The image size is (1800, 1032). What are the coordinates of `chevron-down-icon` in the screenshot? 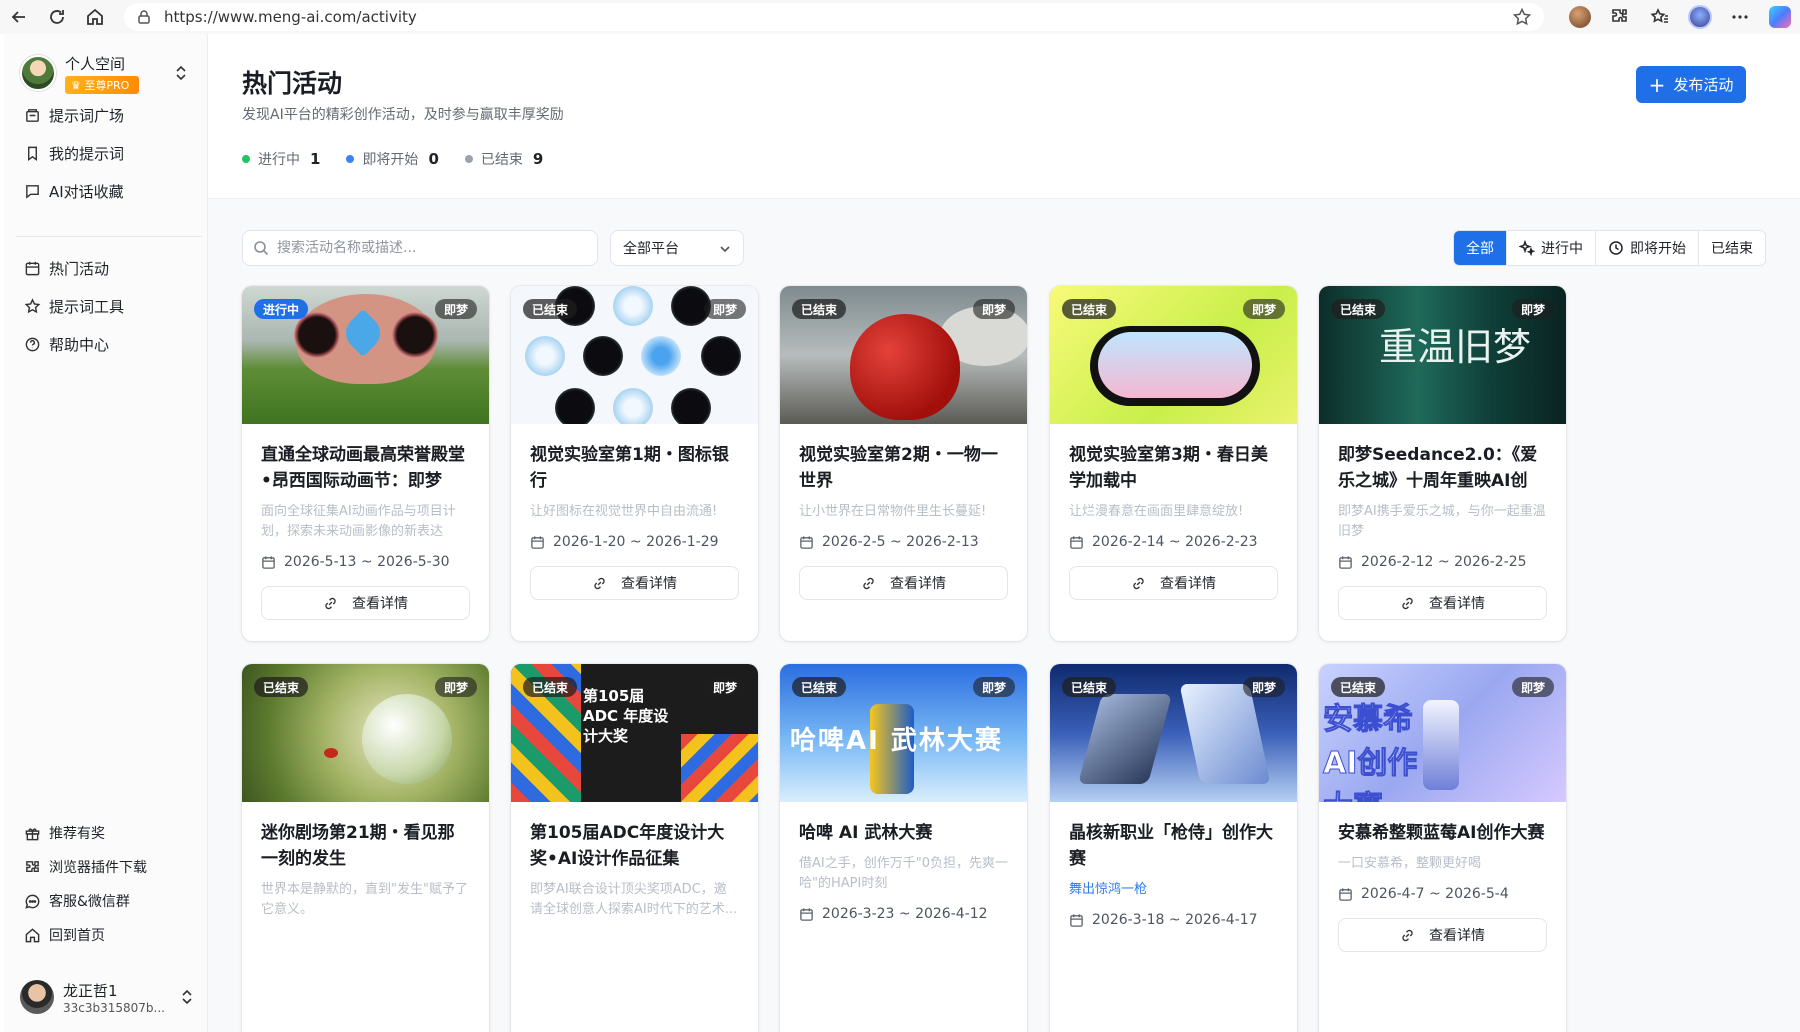 It's located at (725, 249).